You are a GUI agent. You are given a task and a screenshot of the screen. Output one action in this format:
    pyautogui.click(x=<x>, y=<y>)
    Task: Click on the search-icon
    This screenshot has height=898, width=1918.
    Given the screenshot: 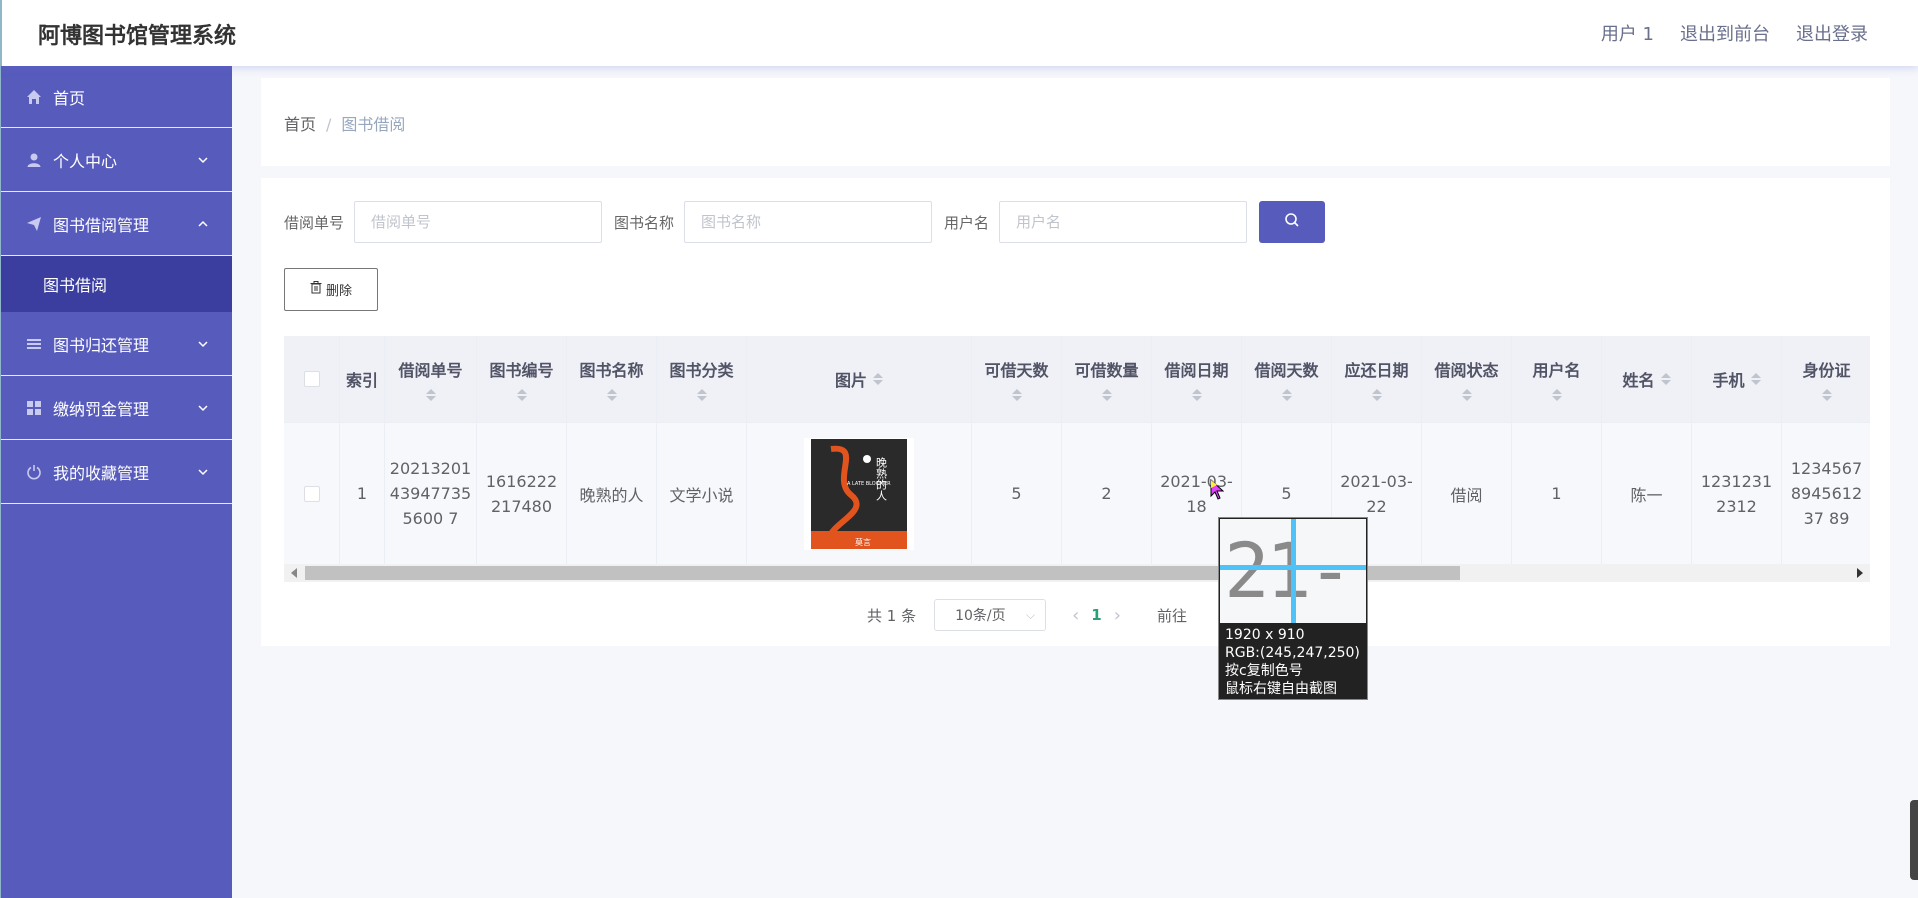 What is the action you would take?
    pyautogui.click(x=1292, y=222)
    